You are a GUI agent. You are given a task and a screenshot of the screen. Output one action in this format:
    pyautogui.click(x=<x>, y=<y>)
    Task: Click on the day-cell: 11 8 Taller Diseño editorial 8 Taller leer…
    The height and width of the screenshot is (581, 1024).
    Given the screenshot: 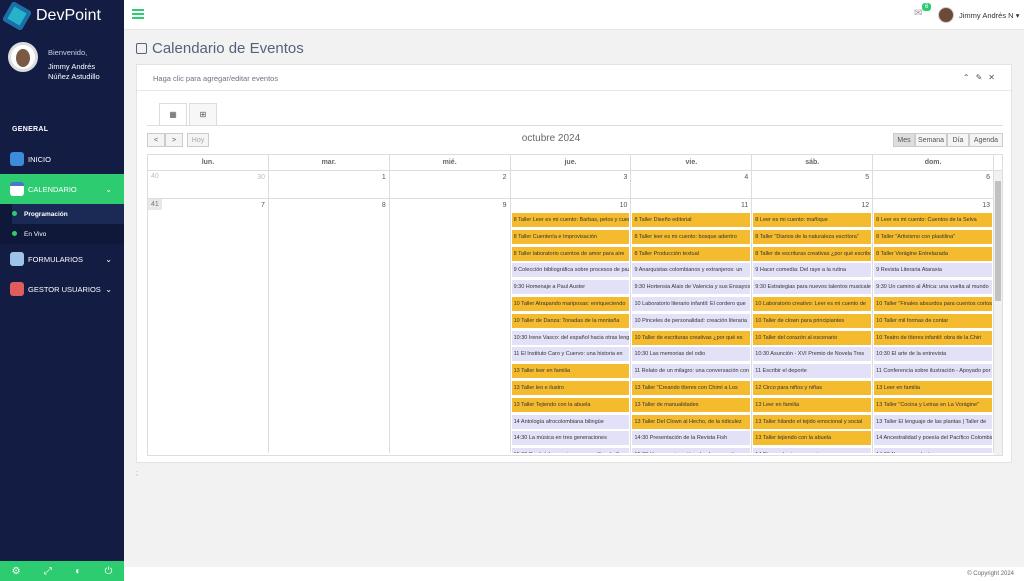 What is the action you would take?
    pyautogui.click(x=692, y=326)
    